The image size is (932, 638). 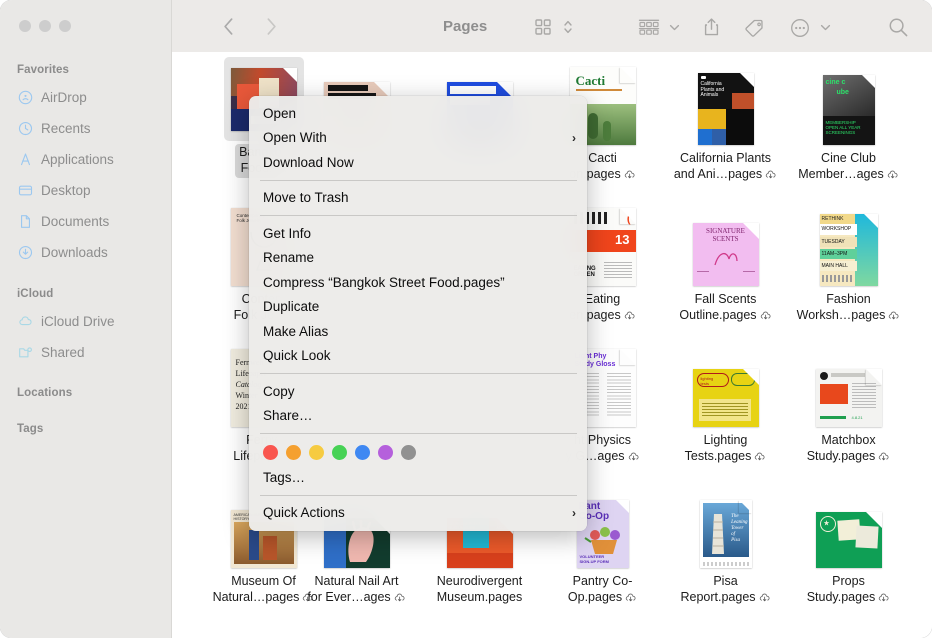 I want to click on file-name-line1: California Plants, so click(x=725, y=158).